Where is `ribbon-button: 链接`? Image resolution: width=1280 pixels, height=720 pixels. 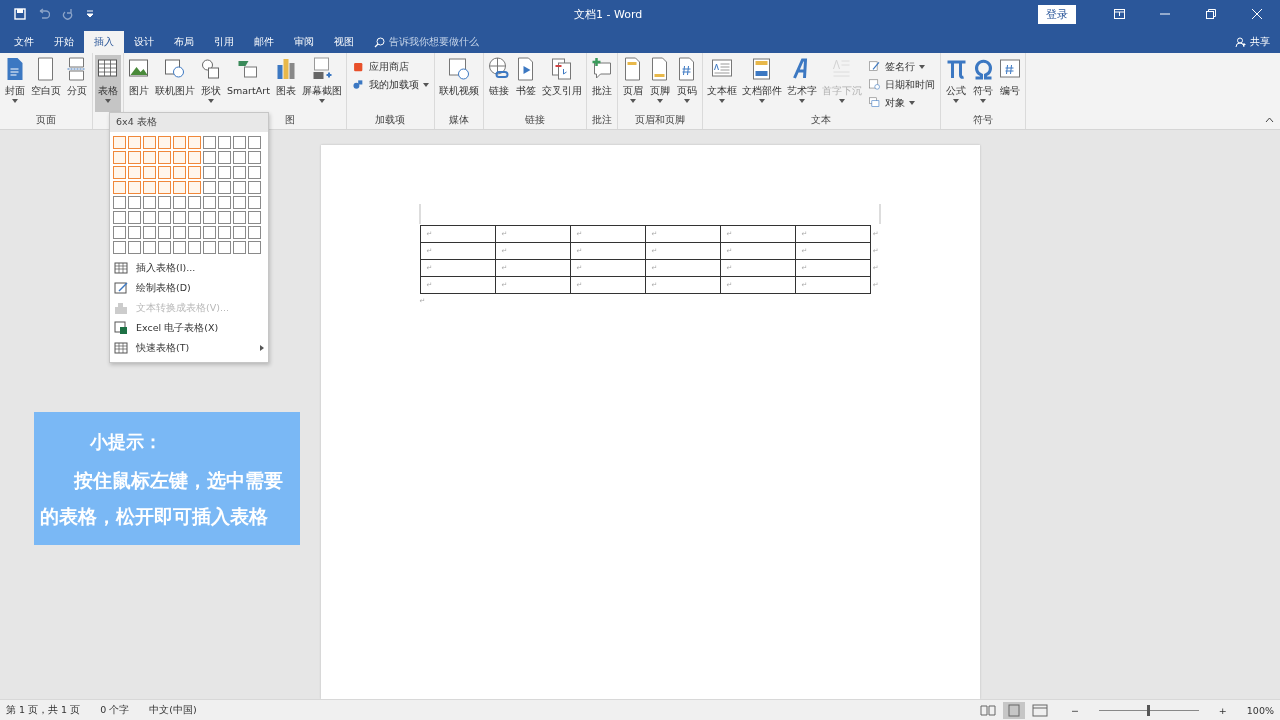
ribbon-button: 链接 is located at coordinates (498, 83).